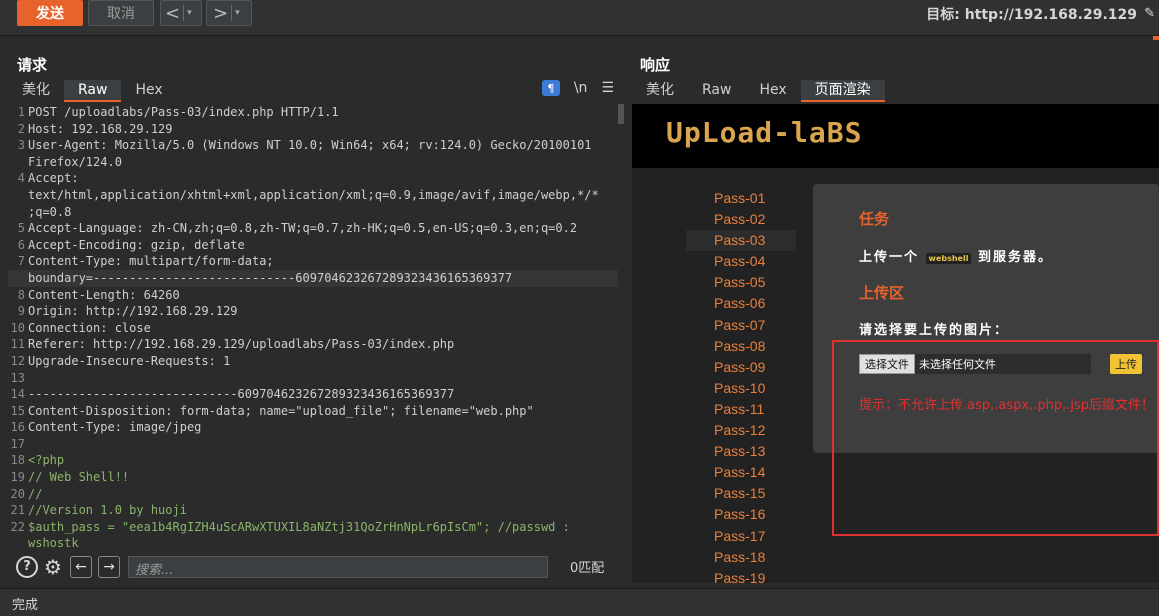 The height and width of the screenshot is (616, 1159). Describe the element at coordinates (948, 258) in the screenshot. I see `webshell-chip: webshell` at that location.